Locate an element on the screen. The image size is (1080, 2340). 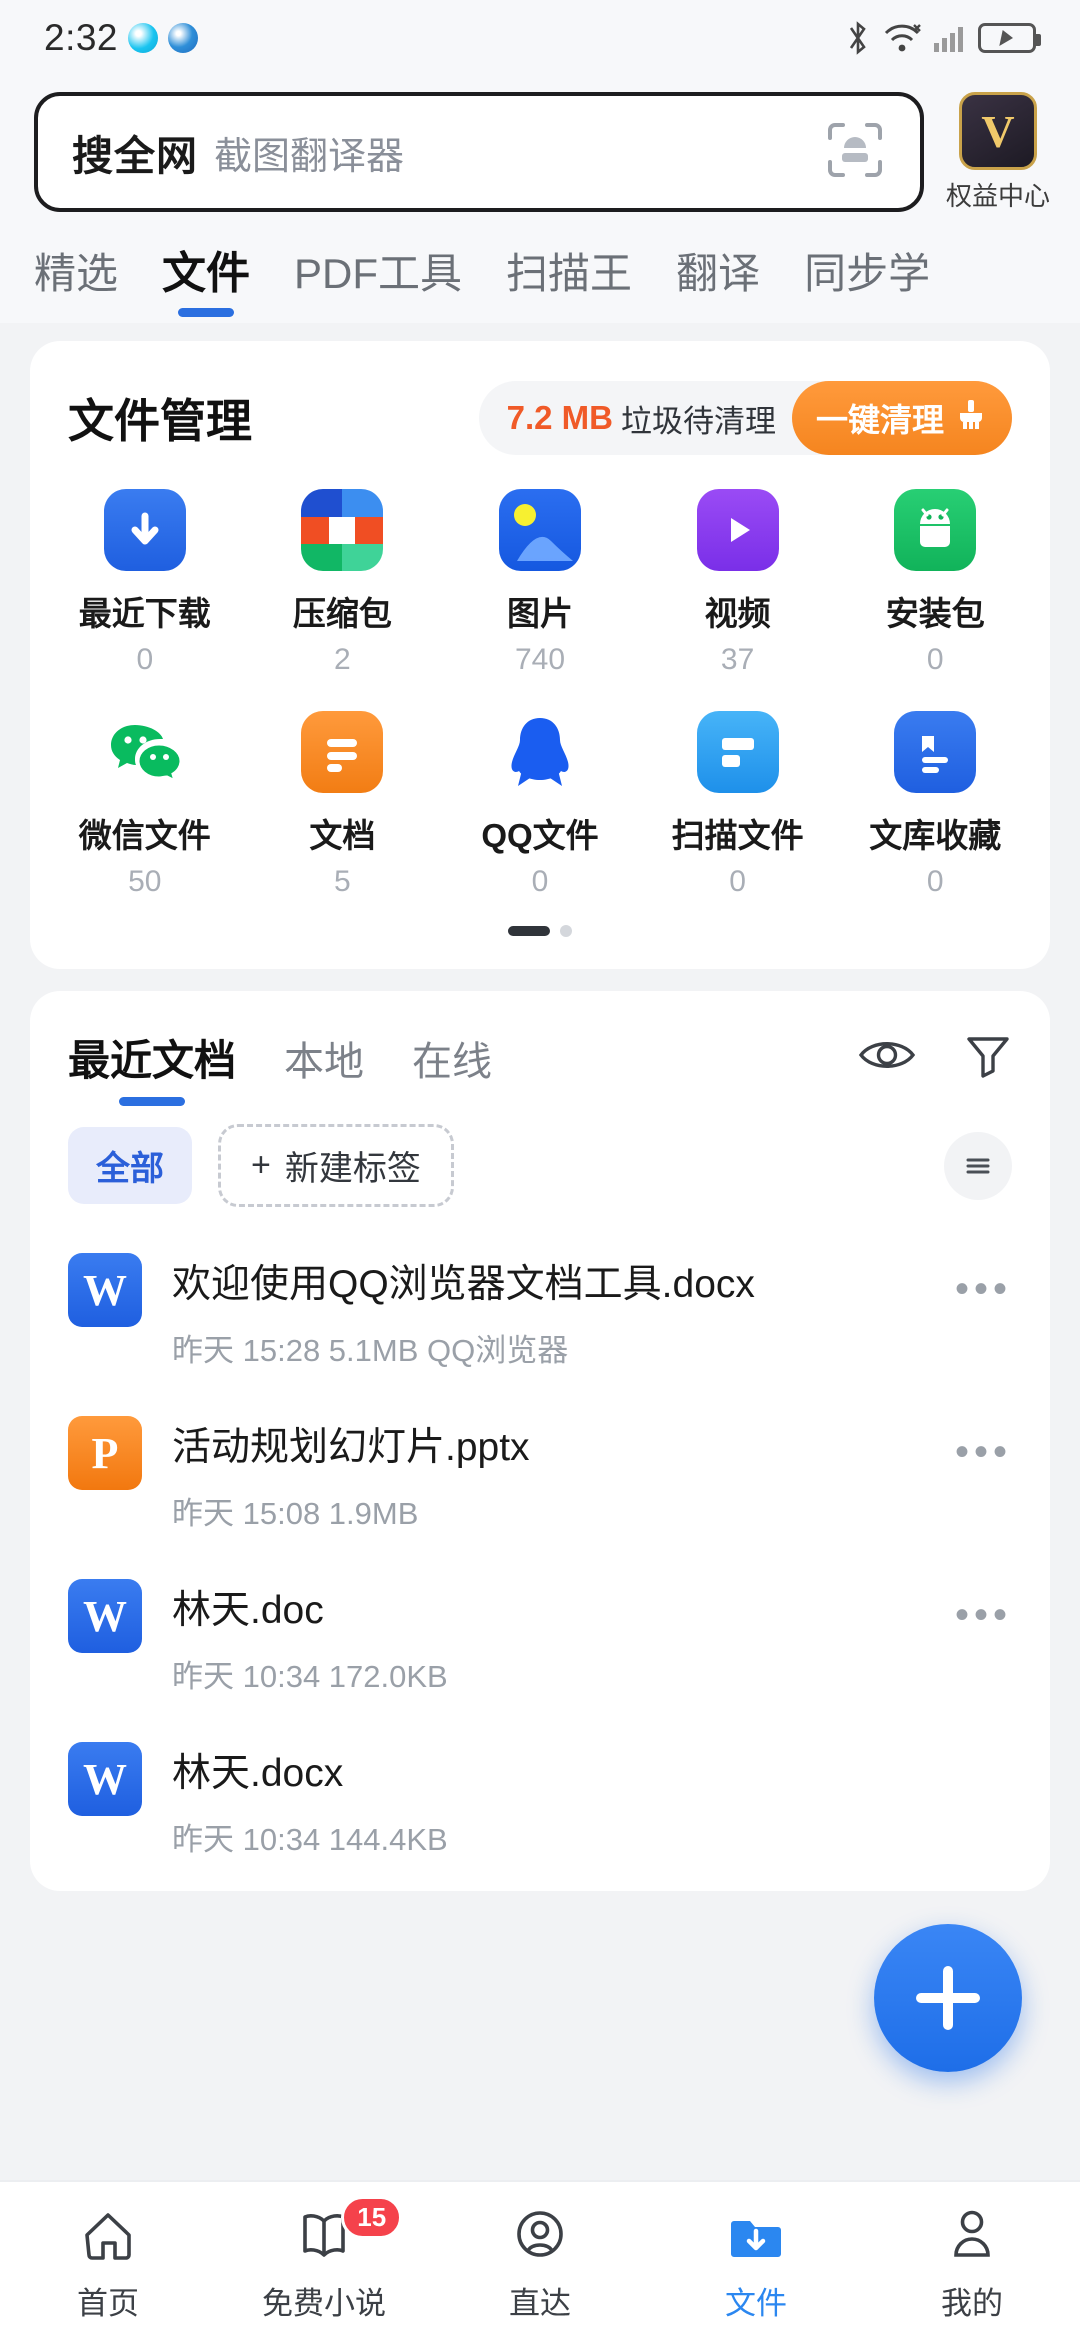
one-click-clean-label: 一键清理 is located at coordinates (879, 420).